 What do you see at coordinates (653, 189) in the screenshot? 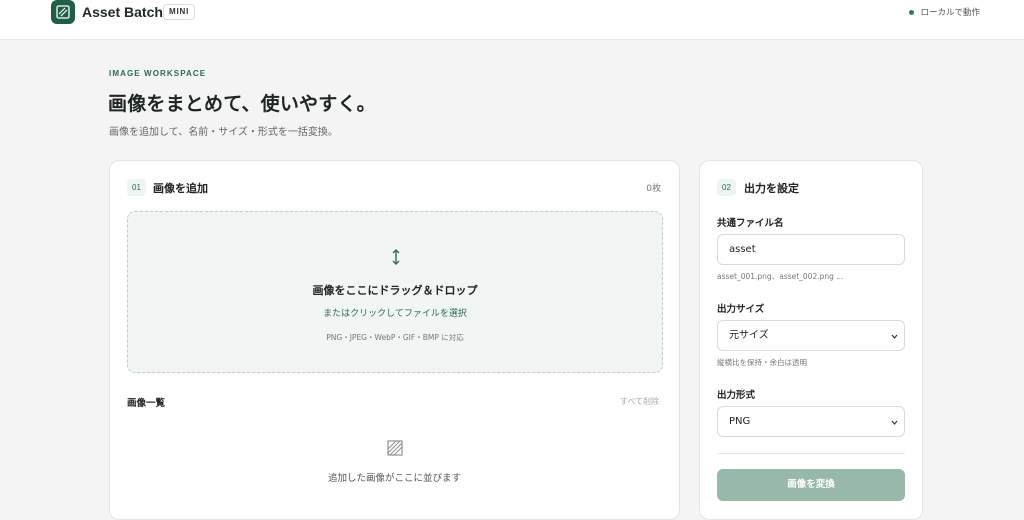
I see `image-count: 0枚` at bounding box center [653, 189].